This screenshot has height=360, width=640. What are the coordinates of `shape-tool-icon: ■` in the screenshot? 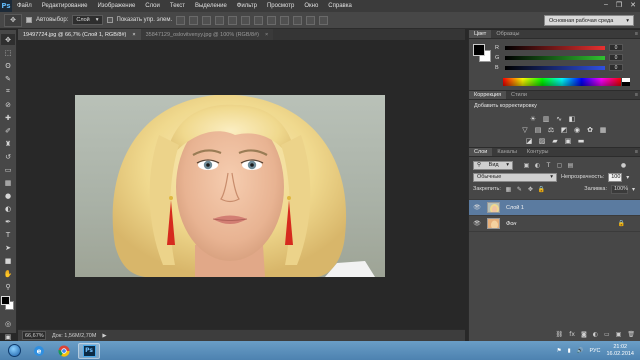 It's located at (8, 260).